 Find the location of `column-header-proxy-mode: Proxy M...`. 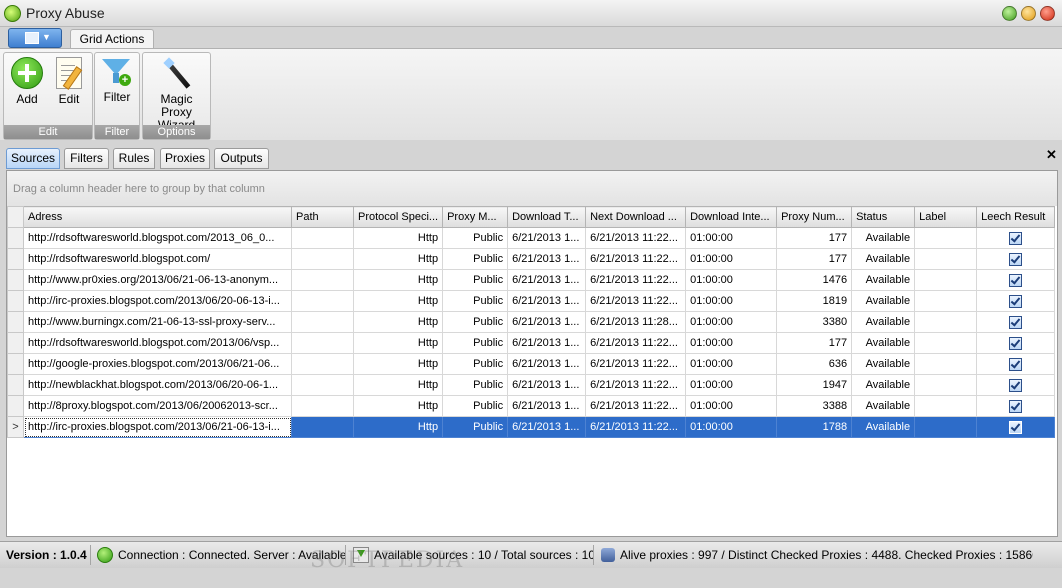

column-header-proxy-mode: Proxy M... is located at coordinates (475, 217).